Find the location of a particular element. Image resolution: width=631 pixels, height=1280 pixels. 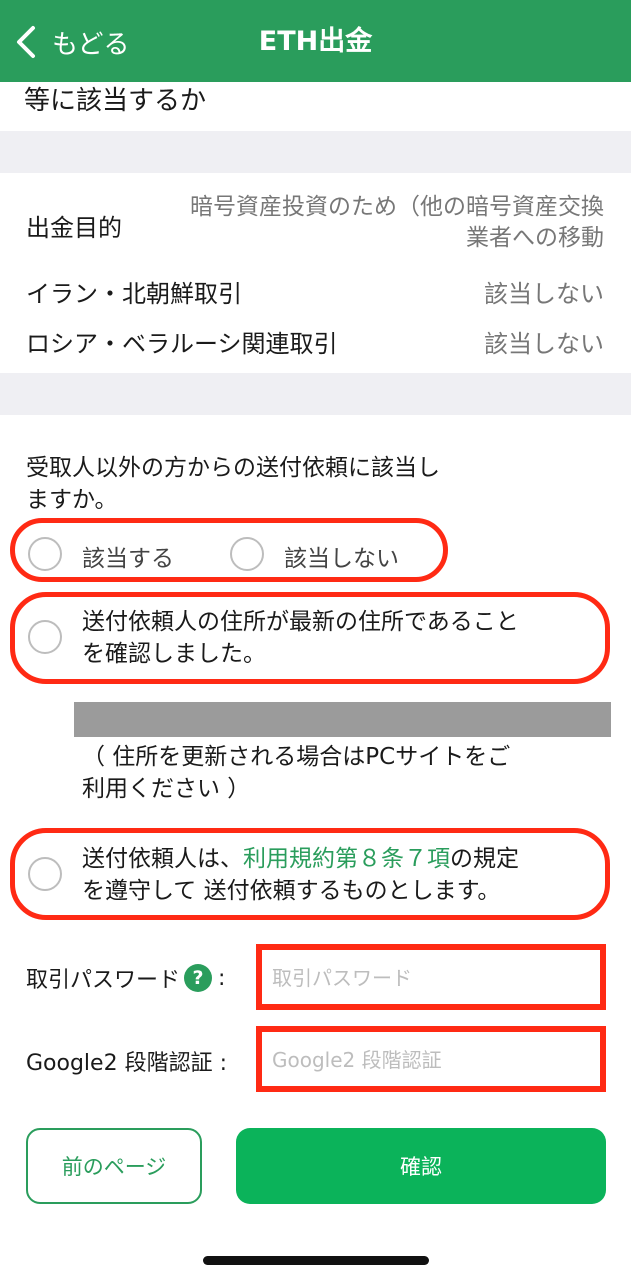

password-field-label: 取引パスワード ? : is located at coordinates (125, 978).